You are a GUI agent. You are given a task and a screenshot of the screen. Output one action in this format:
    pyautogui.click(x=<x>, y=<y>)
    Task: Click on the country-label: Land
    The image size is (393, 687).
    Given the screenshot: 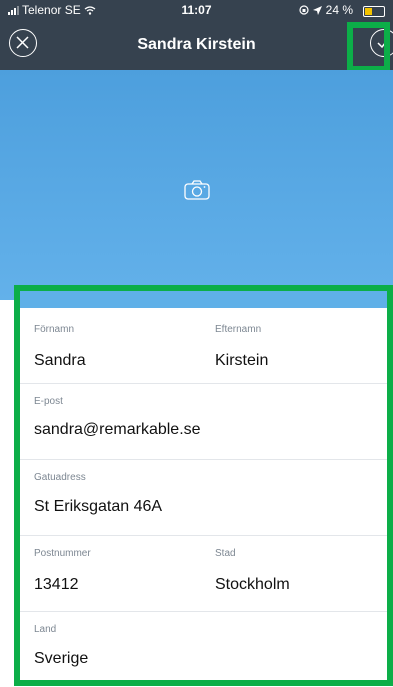 What is the action you would take?
    pyautogui.click(x=45, y=629)
    